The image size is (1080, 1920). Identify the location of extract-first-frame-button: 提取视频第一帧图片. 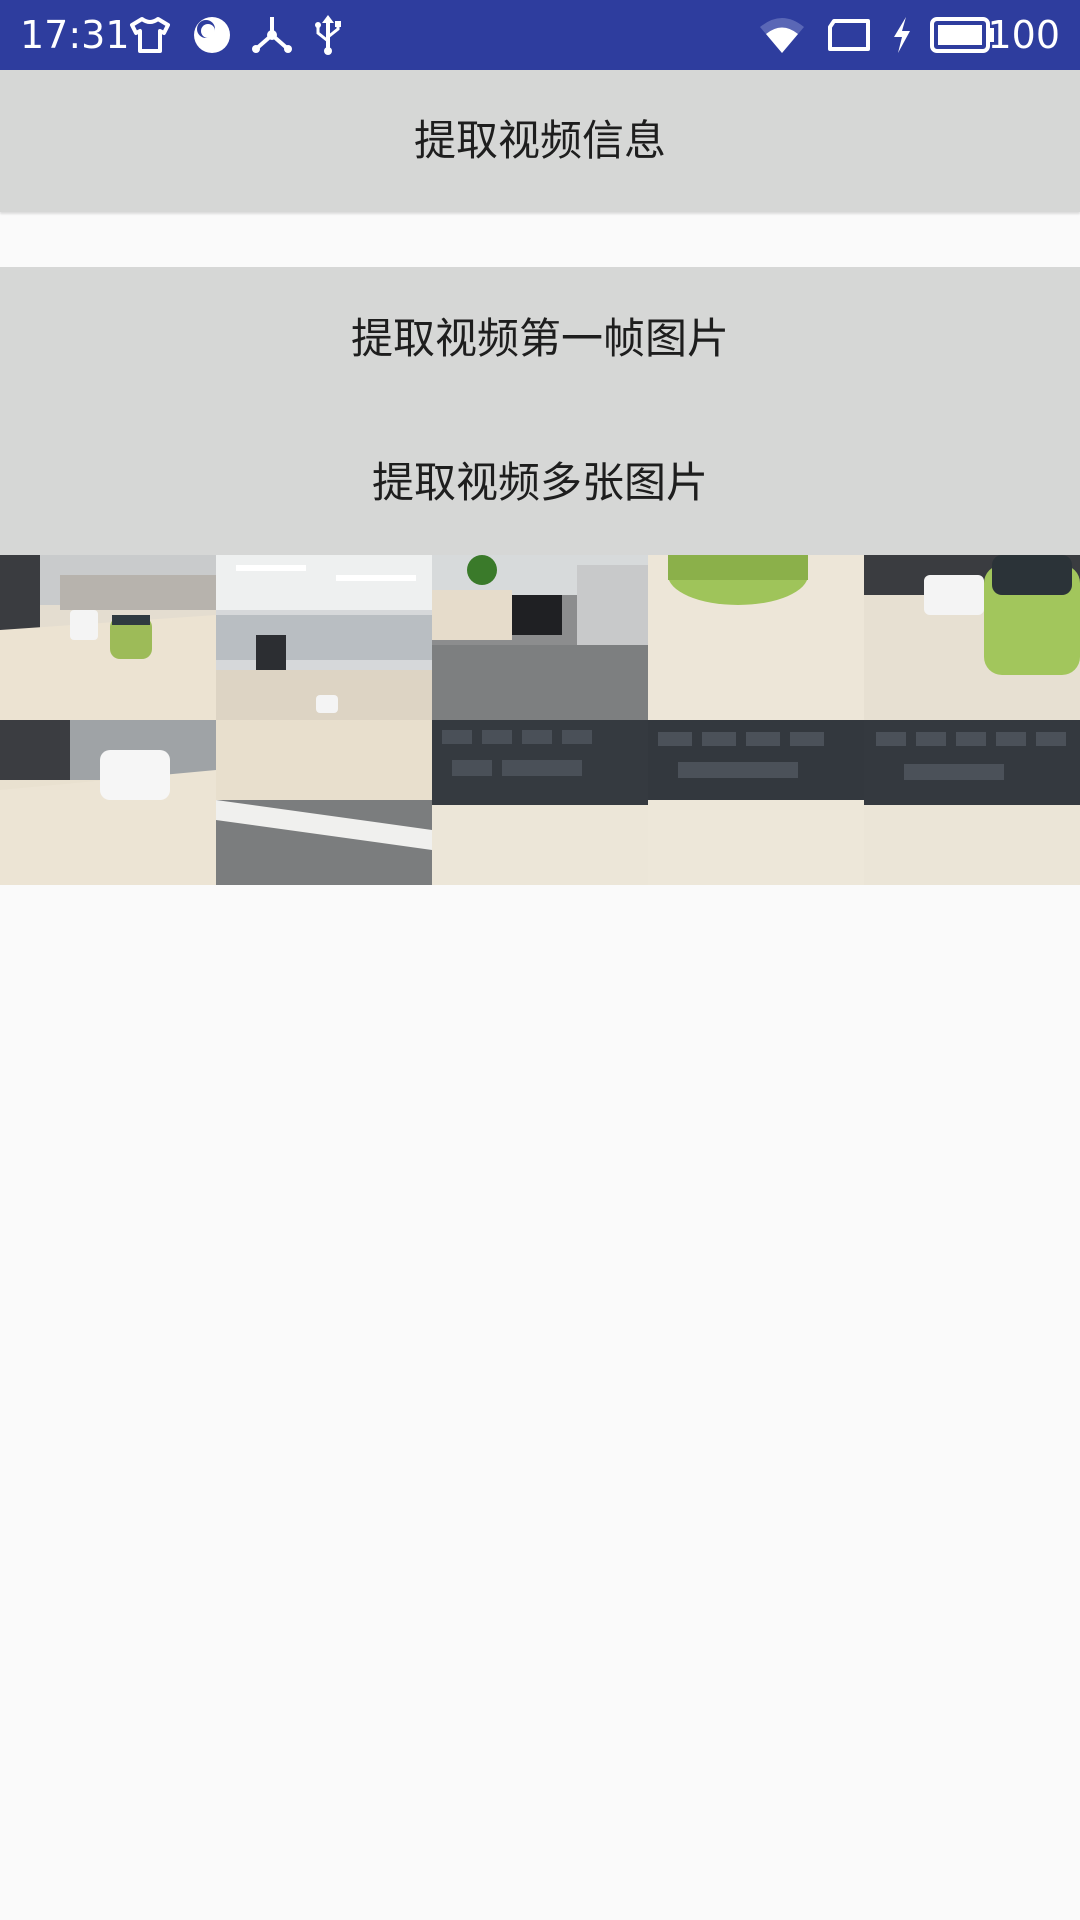
(540, 339).